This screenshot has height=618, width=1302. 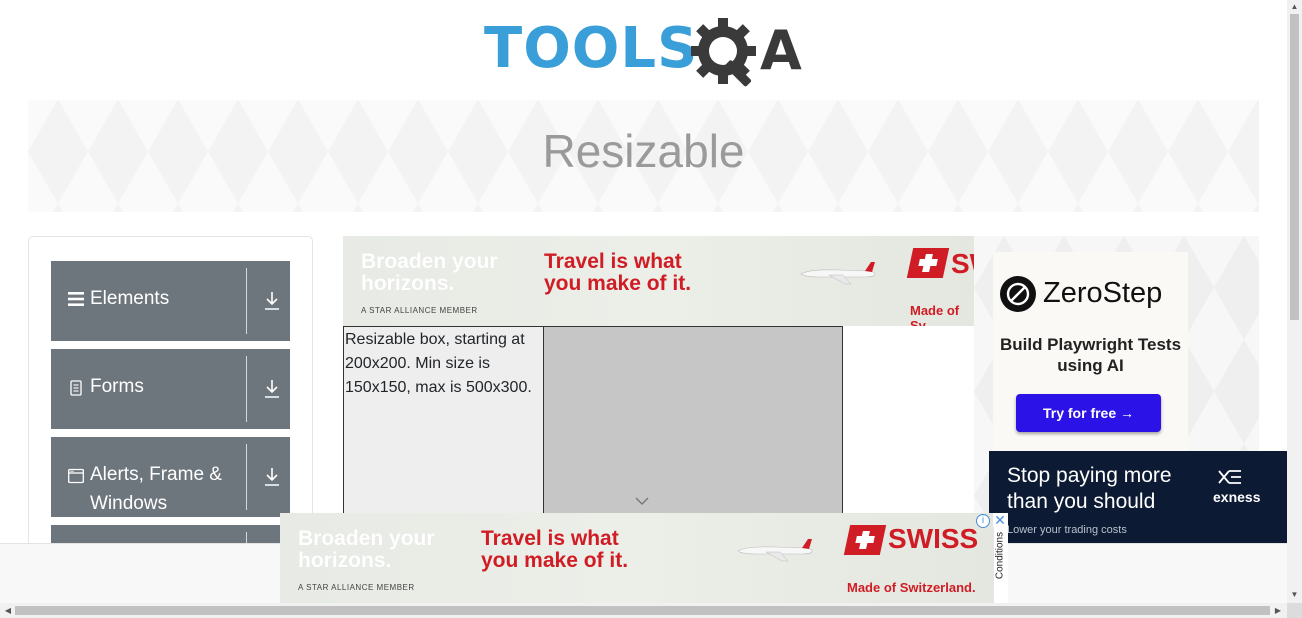 I want to click on resizable-box-area, so click(x=693, y=427).